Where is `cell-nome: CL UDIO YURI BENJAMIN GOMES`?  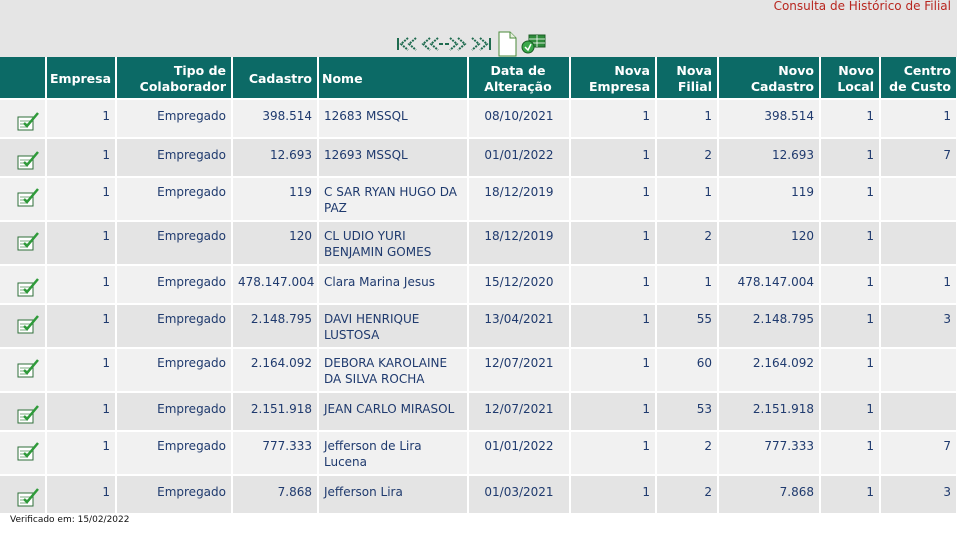 cell-nome: CL UDIO YURI BENJAMIN GOMES is located at coordinates (393, 243).